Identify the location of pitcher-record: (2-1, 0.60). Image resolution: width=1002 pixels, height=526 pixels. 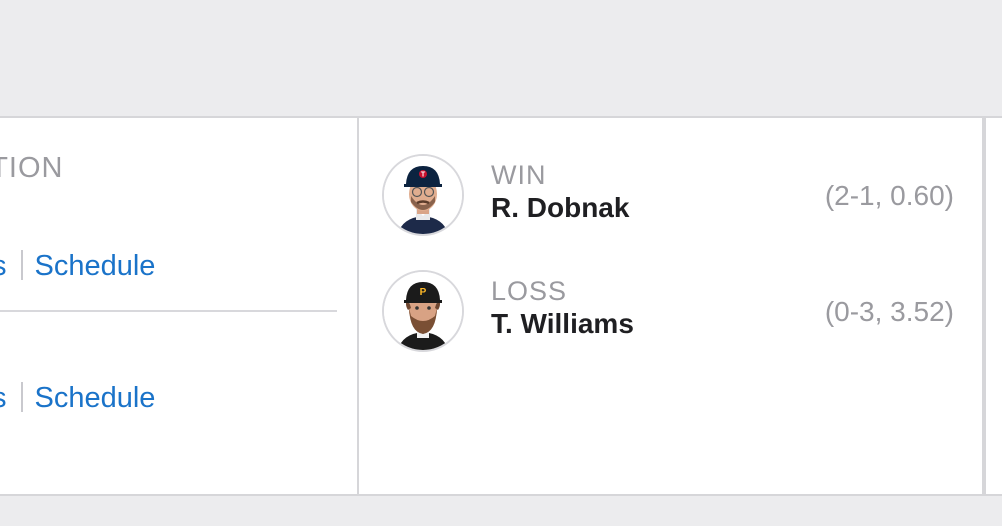
(889, 195).